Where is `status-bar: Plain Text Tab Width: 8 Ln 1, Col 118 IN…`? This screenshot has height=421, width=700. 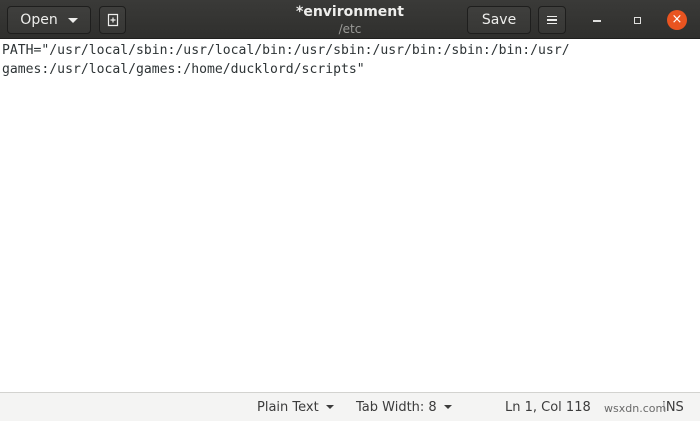 status-bar: Plain Text Tab Width: 8 Ln 1, Col 118 IN… is located at coordinates (350, 406).